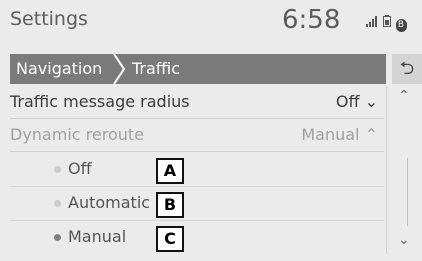 The height and width of the screenshot is (261, 422). Describe the element at coordinates (80, 168) in the screenshot. I see `option-label: Off` at that location.